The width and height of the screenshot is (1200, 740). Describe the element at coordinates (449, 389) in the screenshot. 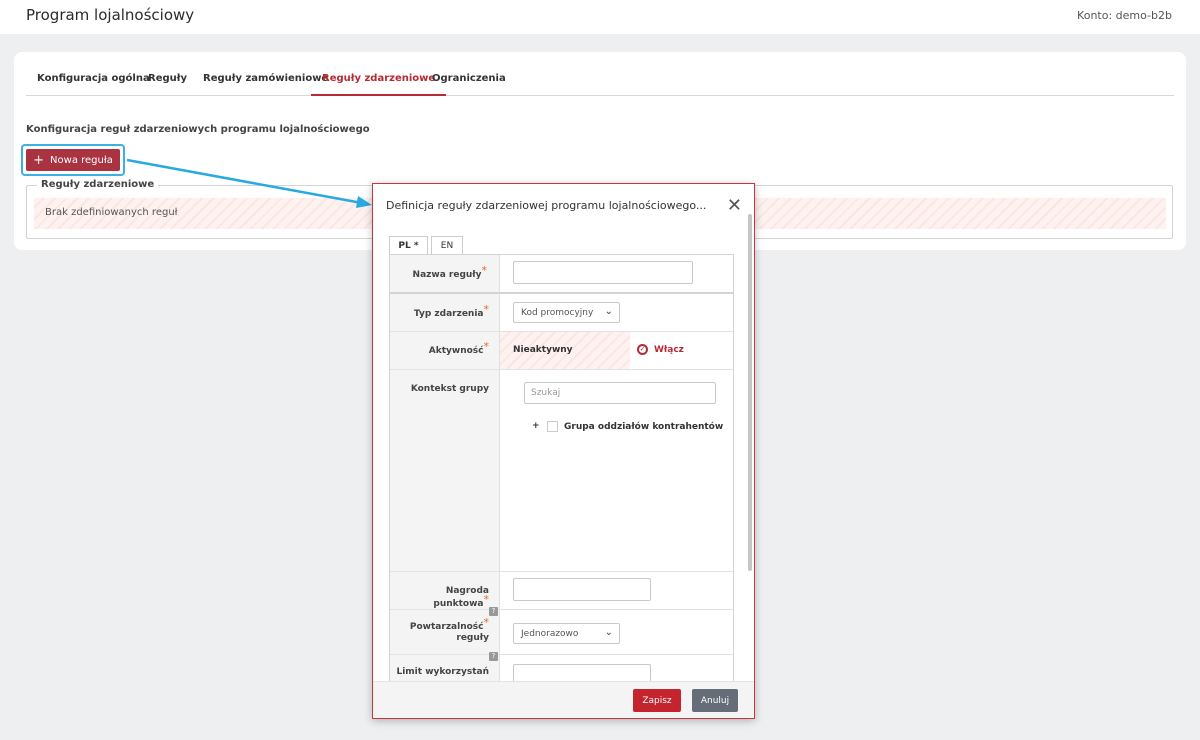

I see `group-context-label: Kontekst grupy` at that location.